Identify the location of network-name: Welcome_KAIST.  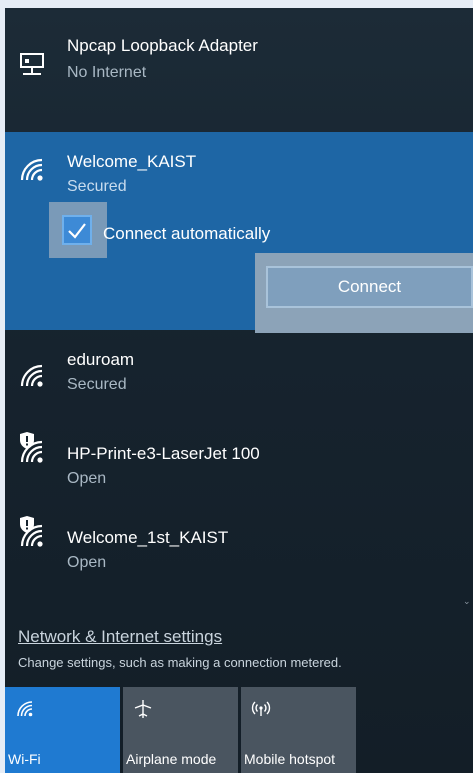
(132, 161).